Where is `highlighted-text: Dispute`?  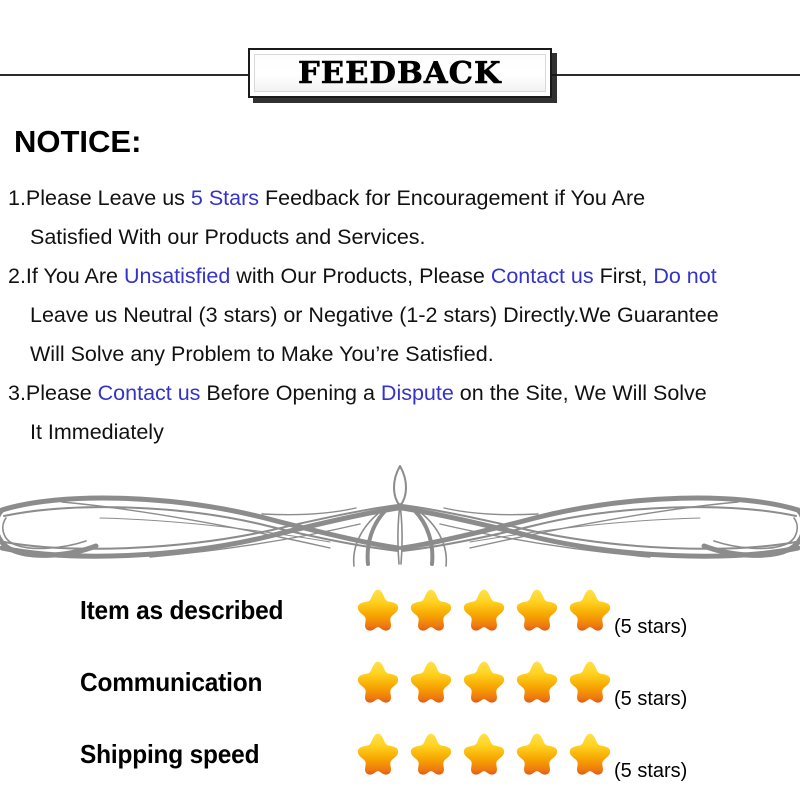
highlighted-text: Dispute is located at coordinates (417, 393).